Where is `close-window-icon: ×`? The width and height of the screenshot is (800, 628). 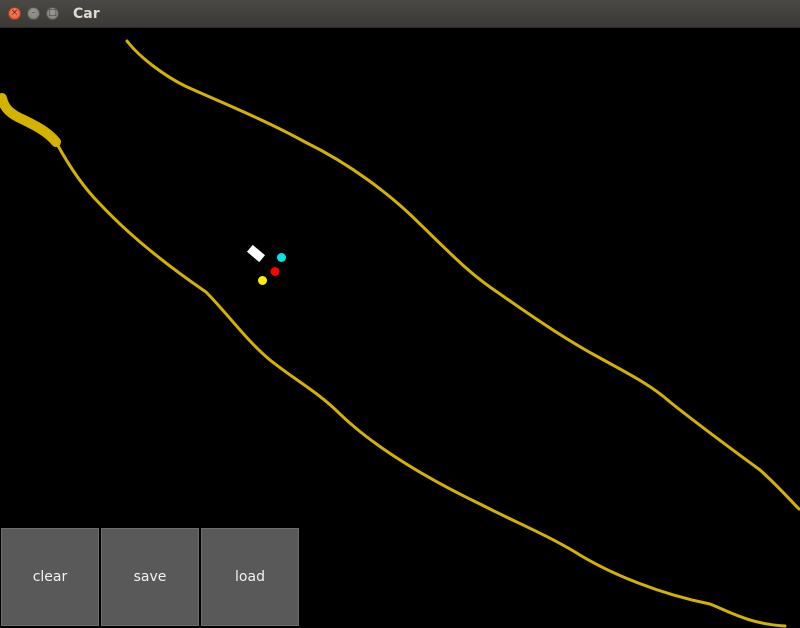 close-window-icon: × is located at coordinates (14, 13).